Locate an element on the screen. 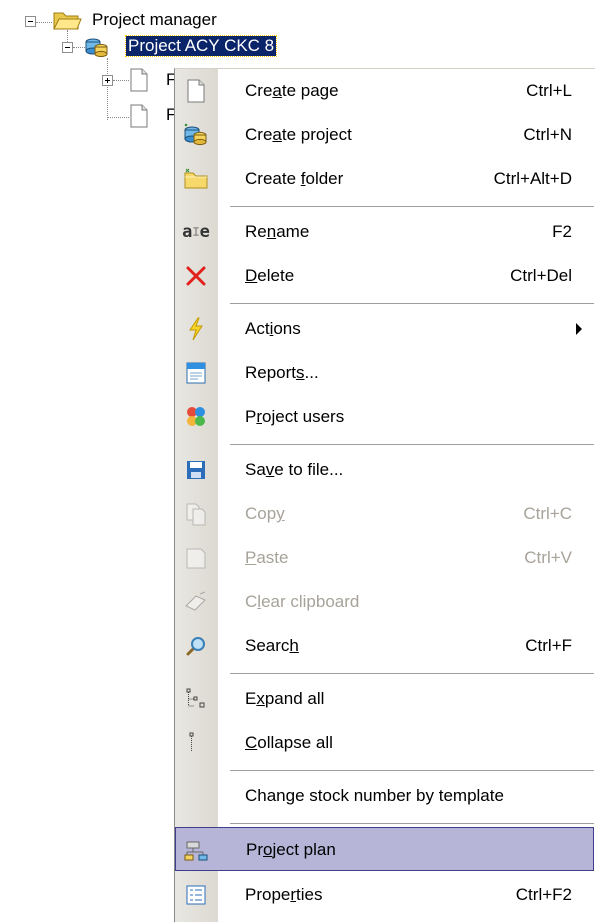  menu-item-create-folder: Create folder Ctrl+Alt+D is located at coordinates (384, 179).